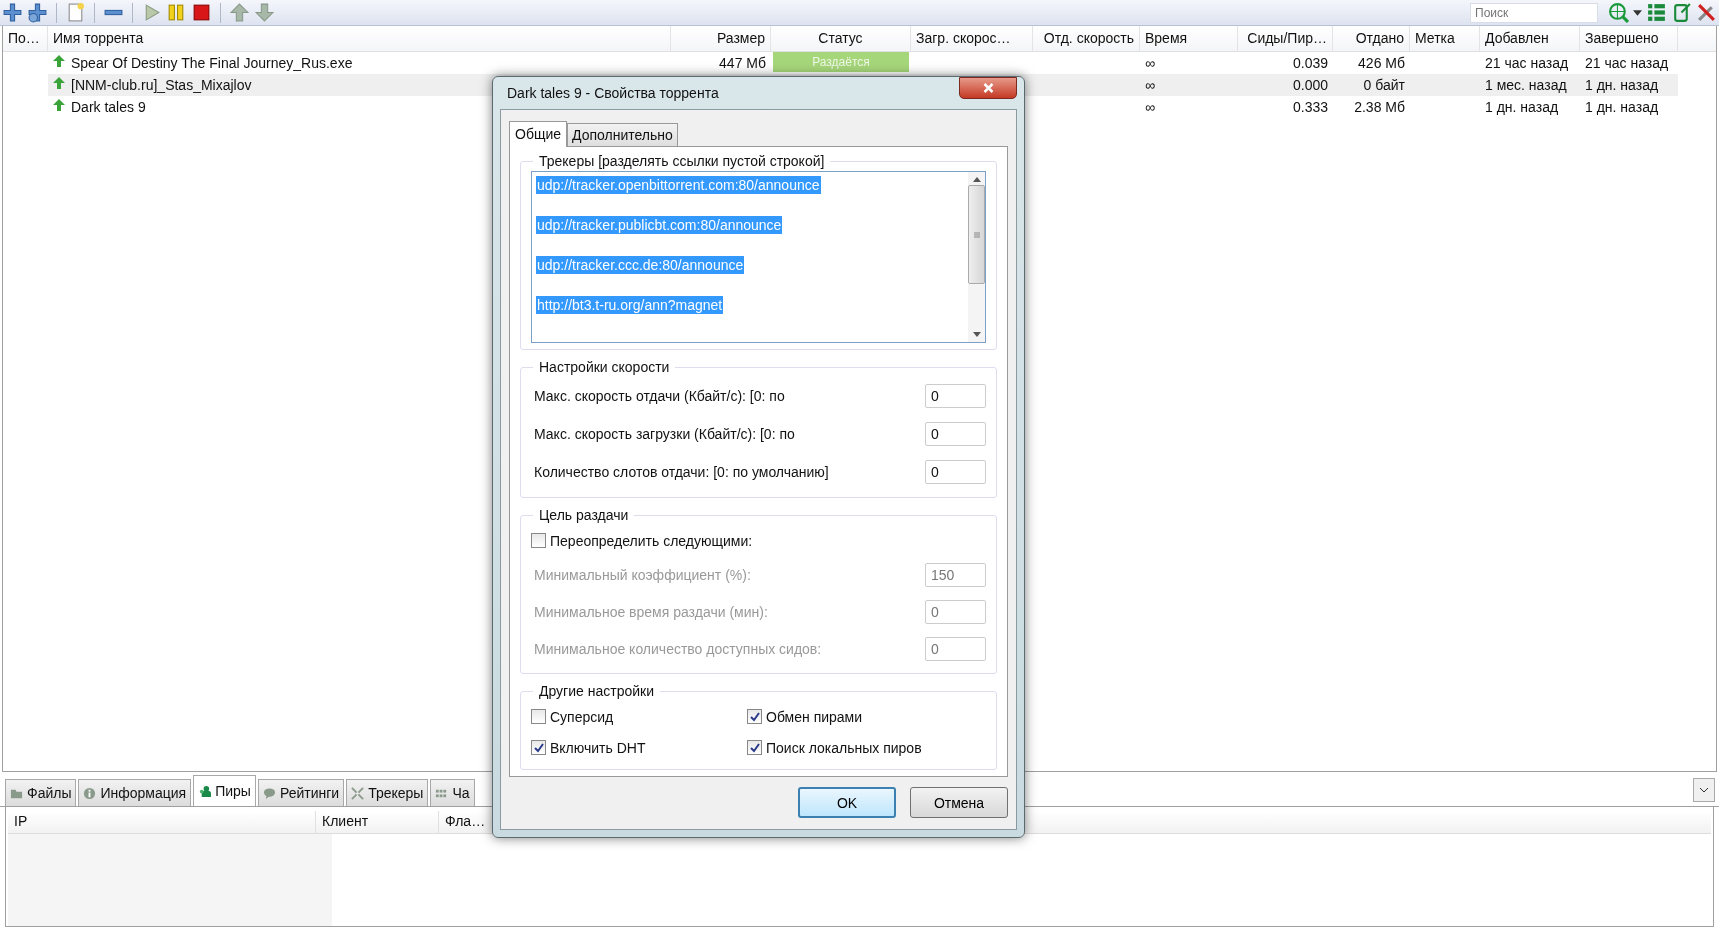  What do you see at coordinates (664, 434) in the screenshot?
I see `field-label: Макс. скорость загрузки (Кбайт/с): [0: по` at bounding box center [664, 434].